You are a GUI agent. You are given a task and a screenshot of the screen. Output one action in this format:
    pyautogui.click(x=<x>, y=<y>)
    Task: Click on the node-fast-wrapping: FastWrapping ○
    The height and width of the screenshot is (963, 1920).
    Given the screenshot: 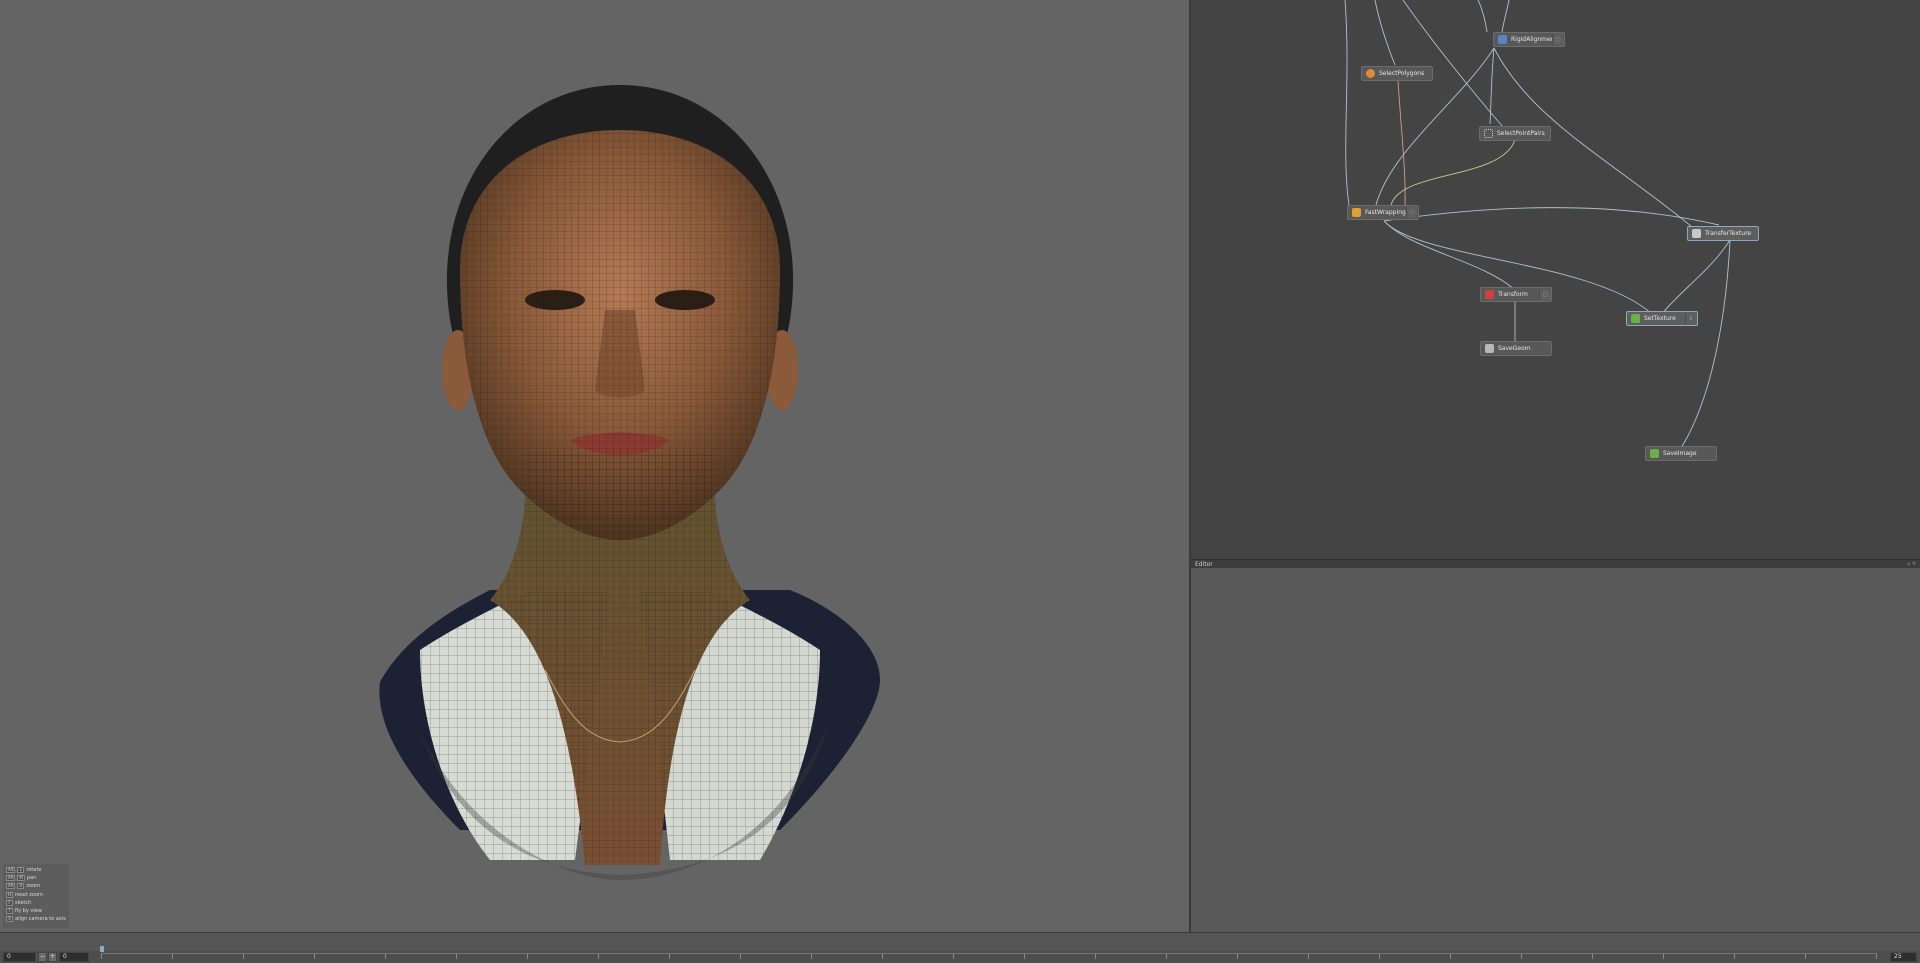 What is the action you would take?
    pyautogui.click(x=1383, y=212)
    